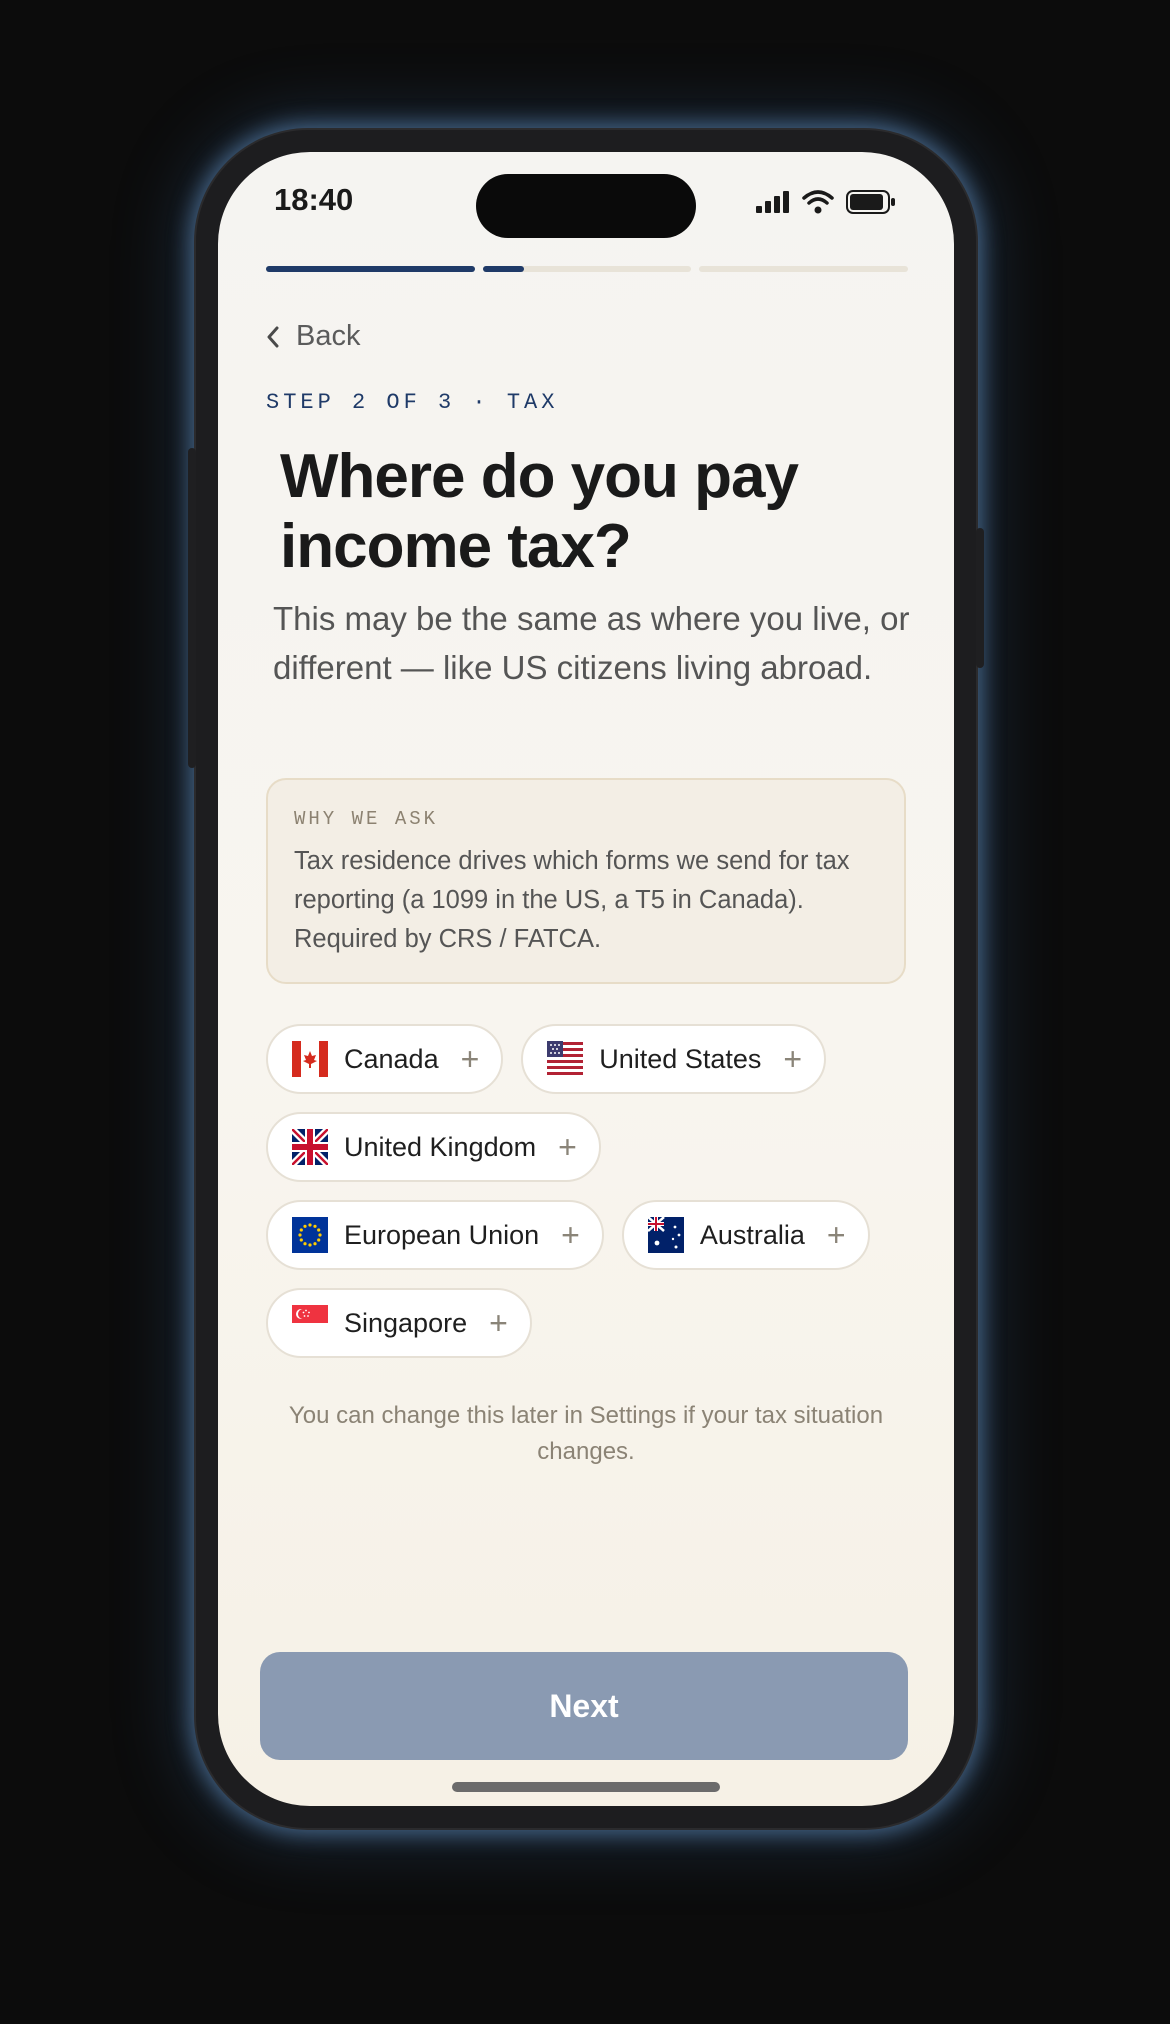 The width and height of the screenshot is (1170, 2024). I want to click on progress-bar, so click(587, 269).